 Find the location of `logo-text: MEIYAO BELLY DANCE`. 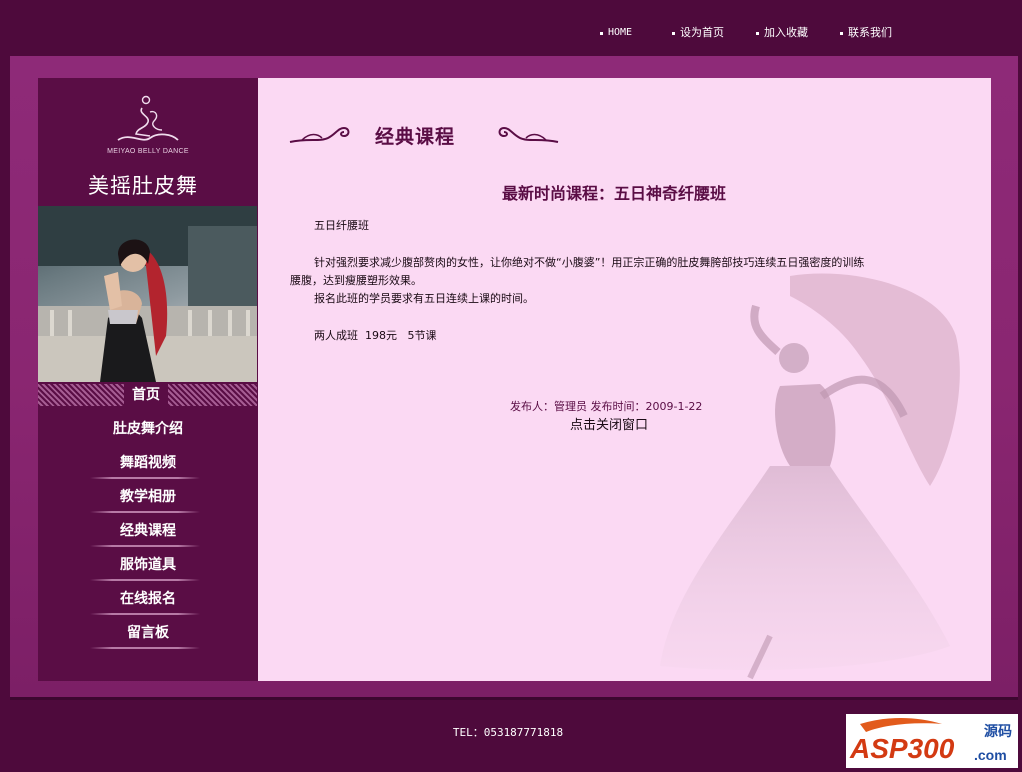

logo-text: MEIYAO BELLY DANCE is located at coordinates (148, 151).